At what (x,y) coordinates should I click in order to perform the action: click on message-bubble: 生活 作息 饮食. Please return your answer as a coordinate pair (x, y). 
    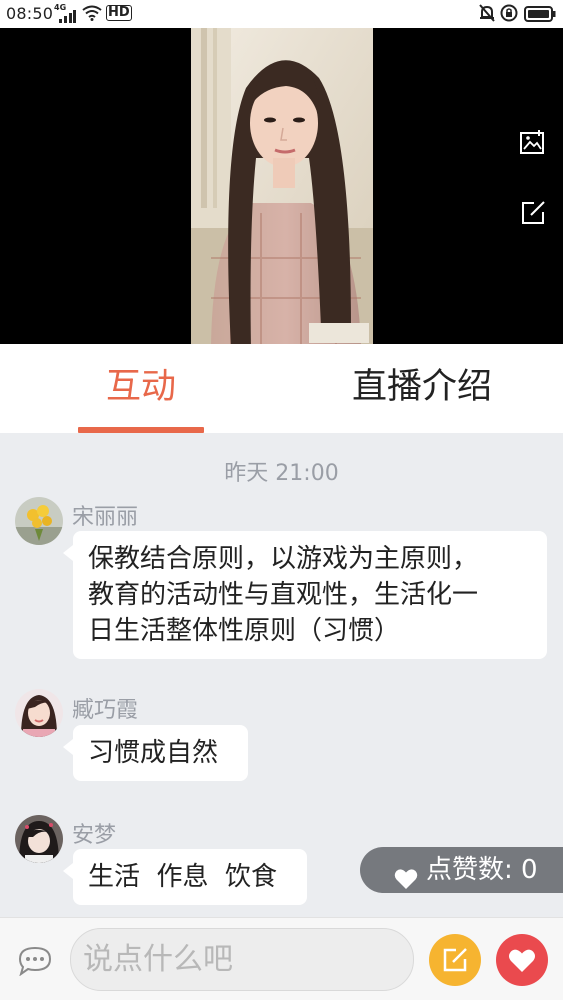
    Looking at the image, I should click on (185, 877).